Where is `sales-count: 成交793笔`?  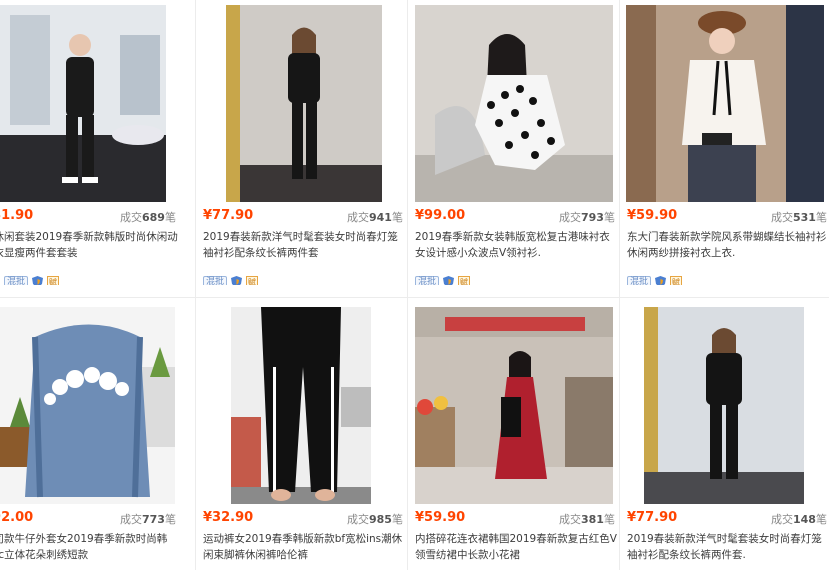
sales-count: 成交793笔 is located at coordinates (587, 217).